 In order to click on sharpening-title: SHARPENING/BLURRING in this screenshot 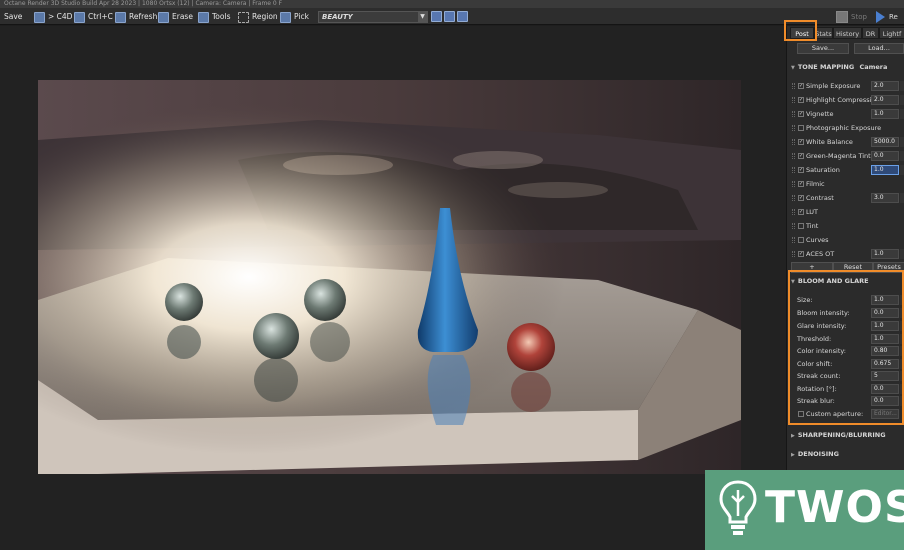, I will do `click(841, 435)`.